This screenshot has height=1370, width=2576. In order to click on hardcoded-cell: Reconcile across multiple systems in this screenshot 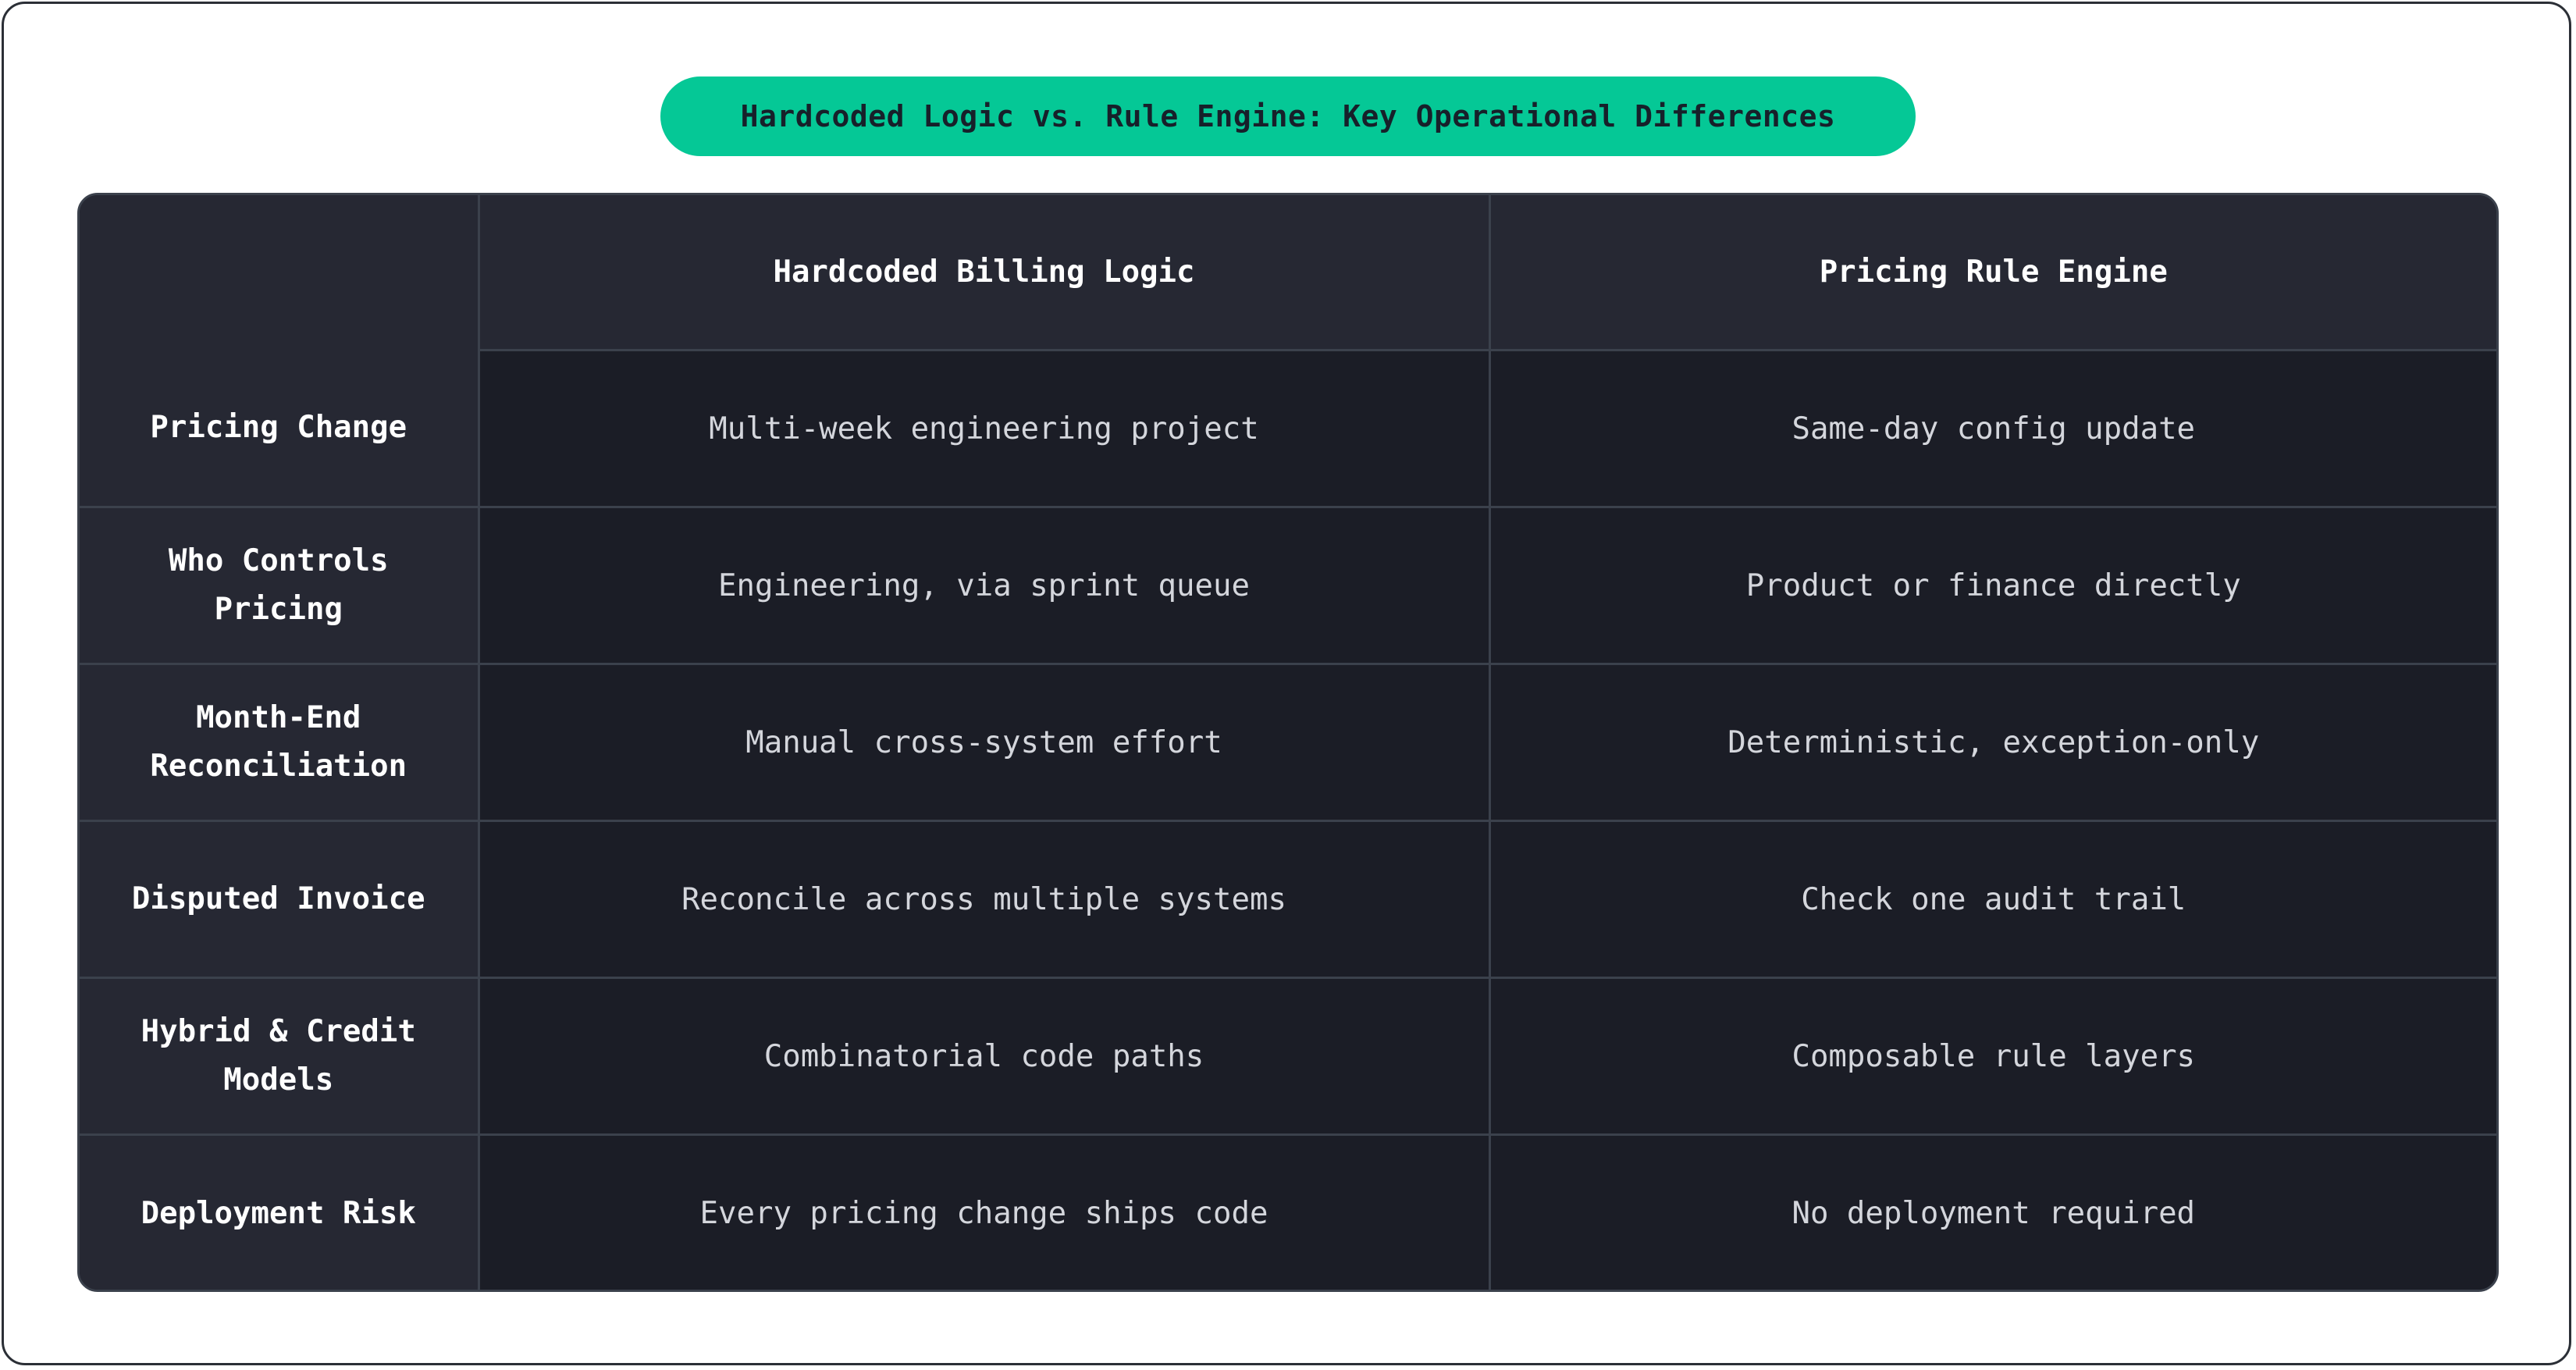, I will do `click(984, 899)`.